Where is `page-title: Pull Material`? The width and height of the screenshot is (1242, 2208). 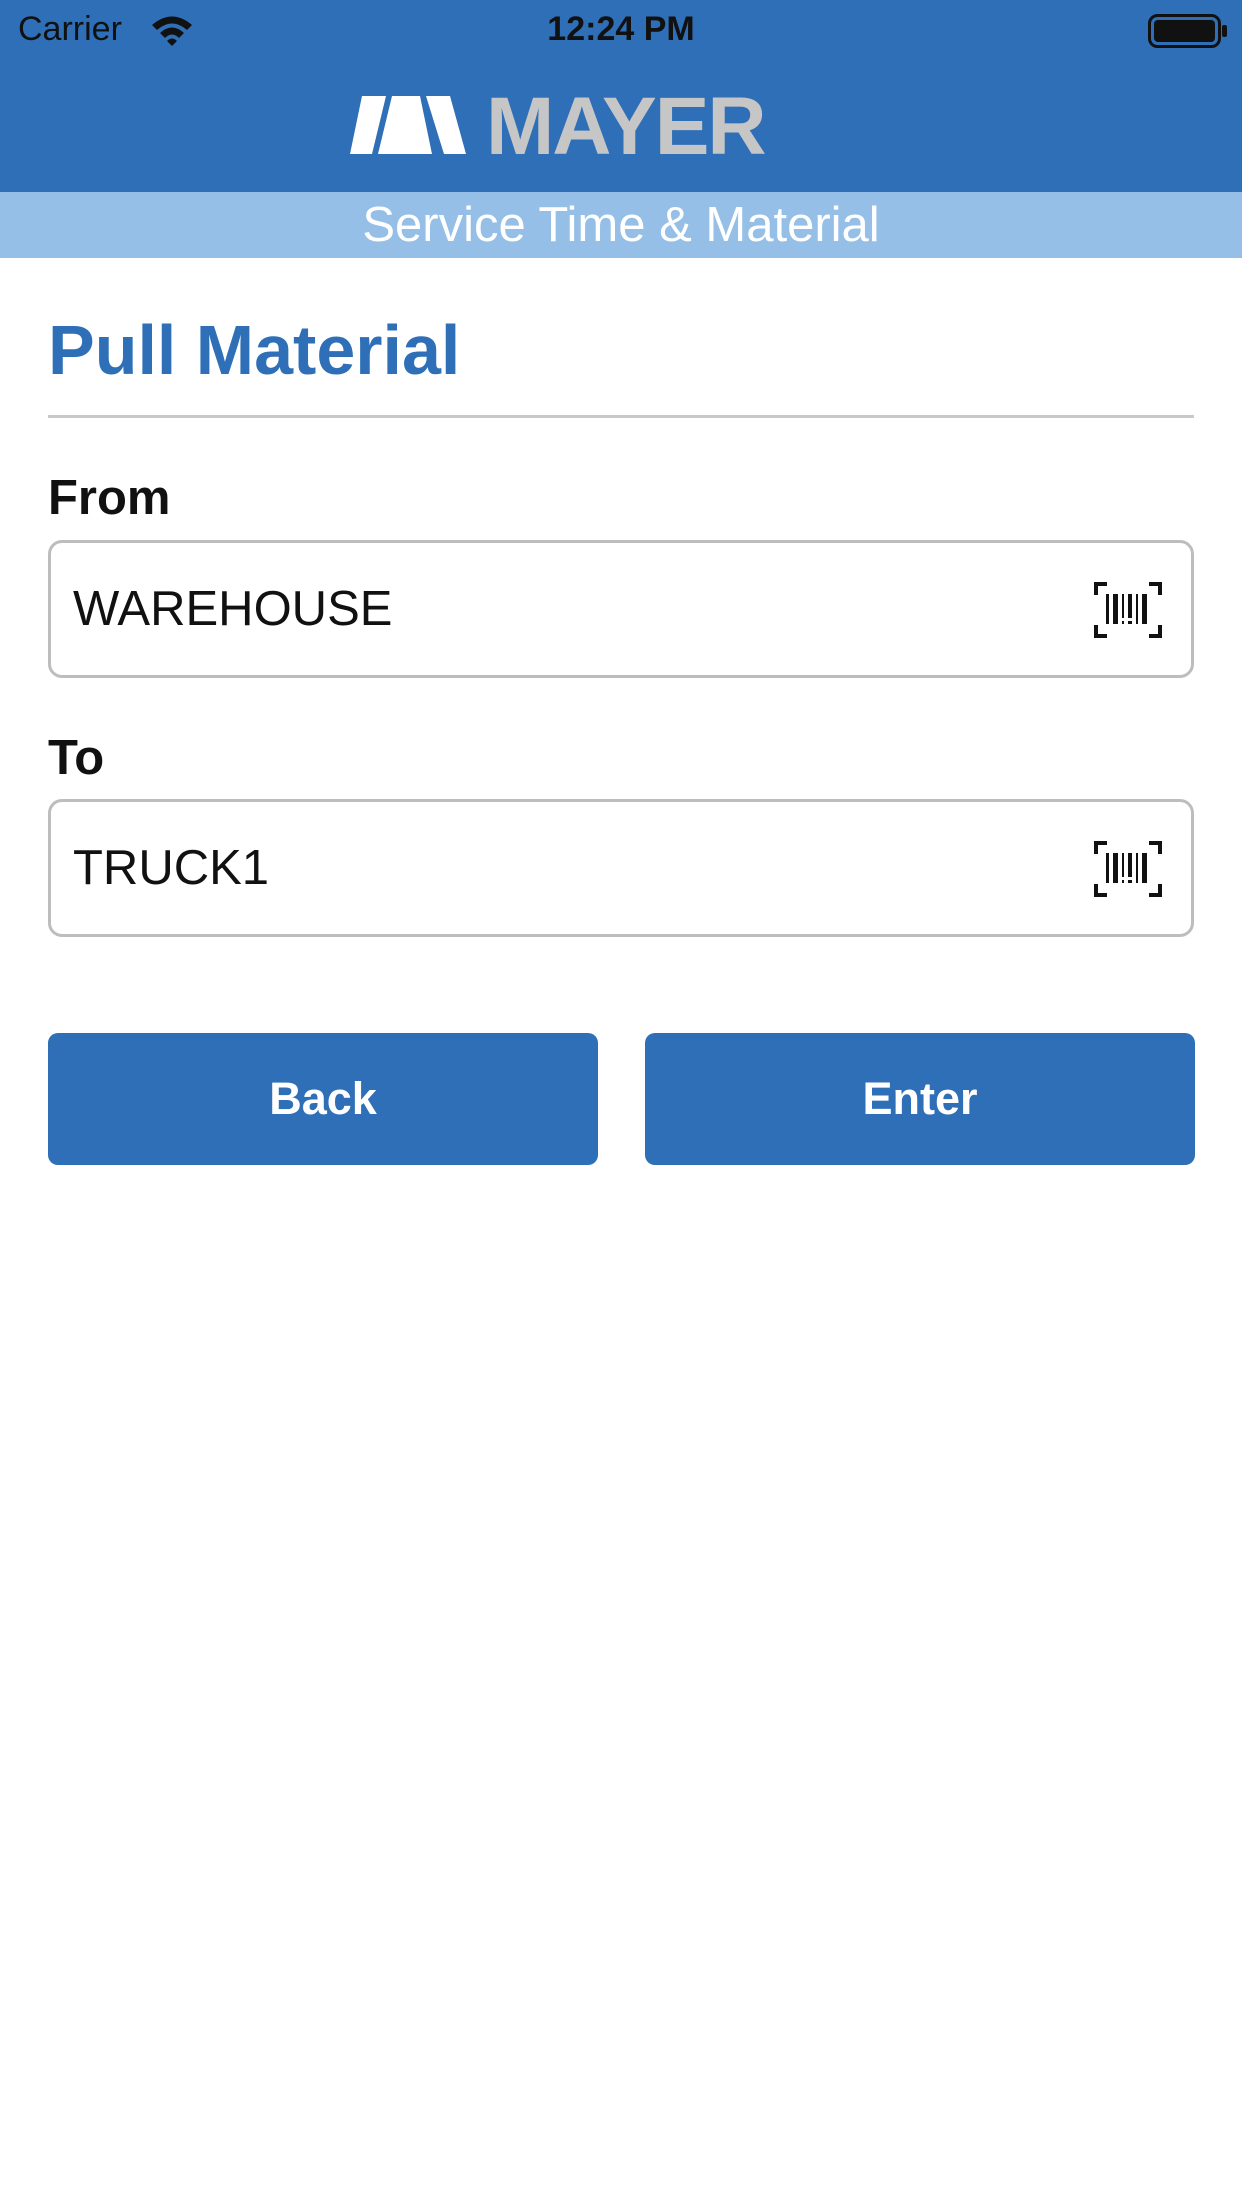
page-title: Pull Material is located at coordinates (254, 350).